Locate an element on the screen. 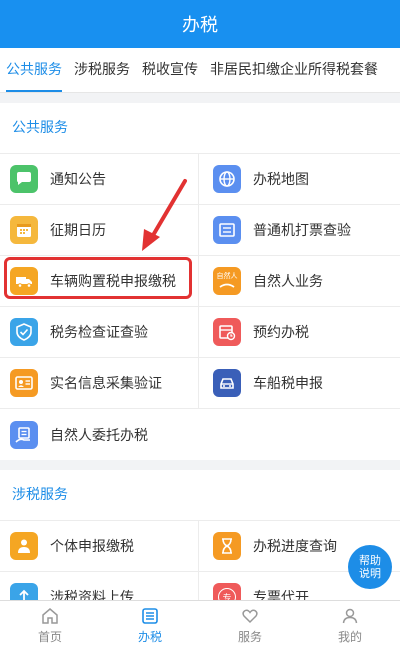 This screenshot has height=649, width=400. special-invoice-icon: 专 is located at coordinates (227, 591).